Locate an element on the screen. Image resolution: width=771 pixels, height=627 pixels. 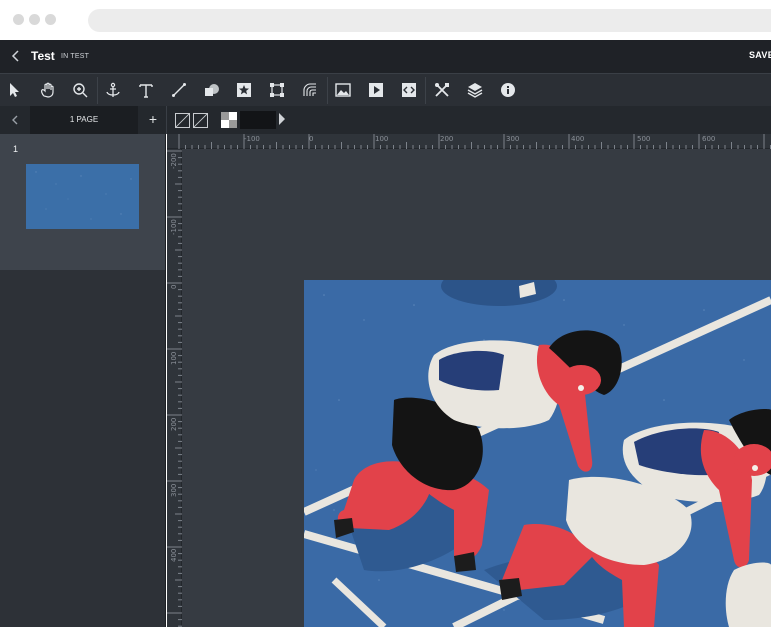
hand-icon is located at coordinates (47, 90).